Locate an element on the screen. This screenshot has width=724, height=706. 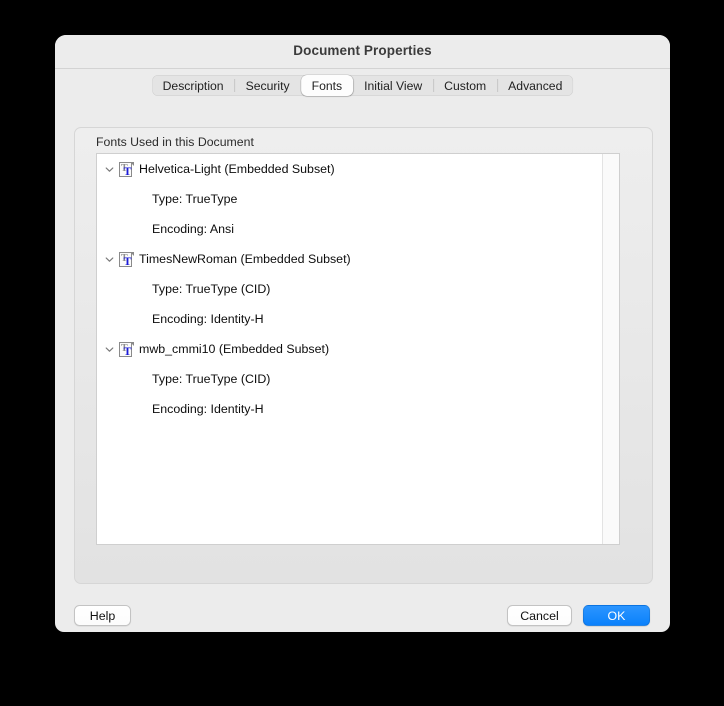
font-name-label: mwb_cmmi10 (Embedded Subset) is located at coordinates (234, 349).